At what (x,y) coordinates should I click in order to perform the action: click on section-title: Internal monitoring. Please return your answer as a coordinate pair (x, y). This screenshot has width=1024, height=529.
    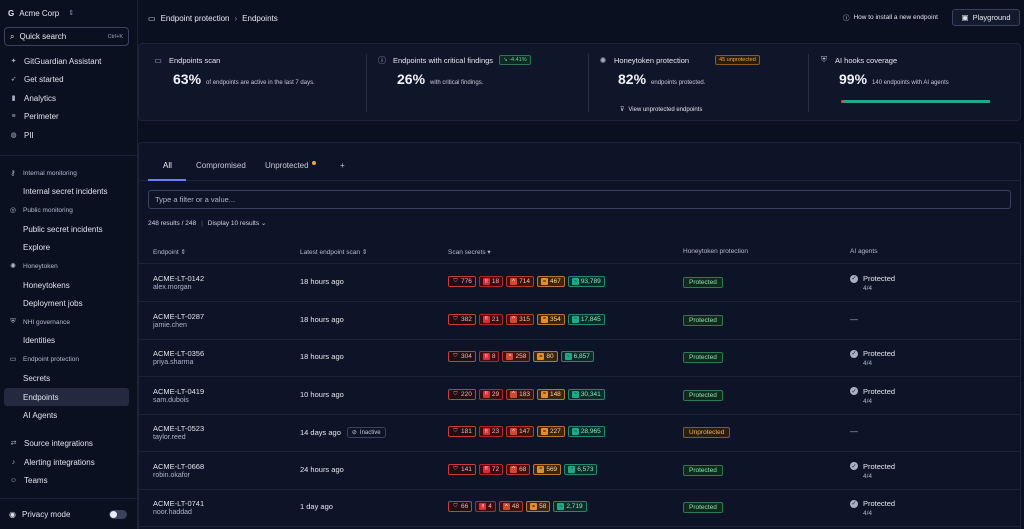
    Looking at the image, I should click on (50, 173).